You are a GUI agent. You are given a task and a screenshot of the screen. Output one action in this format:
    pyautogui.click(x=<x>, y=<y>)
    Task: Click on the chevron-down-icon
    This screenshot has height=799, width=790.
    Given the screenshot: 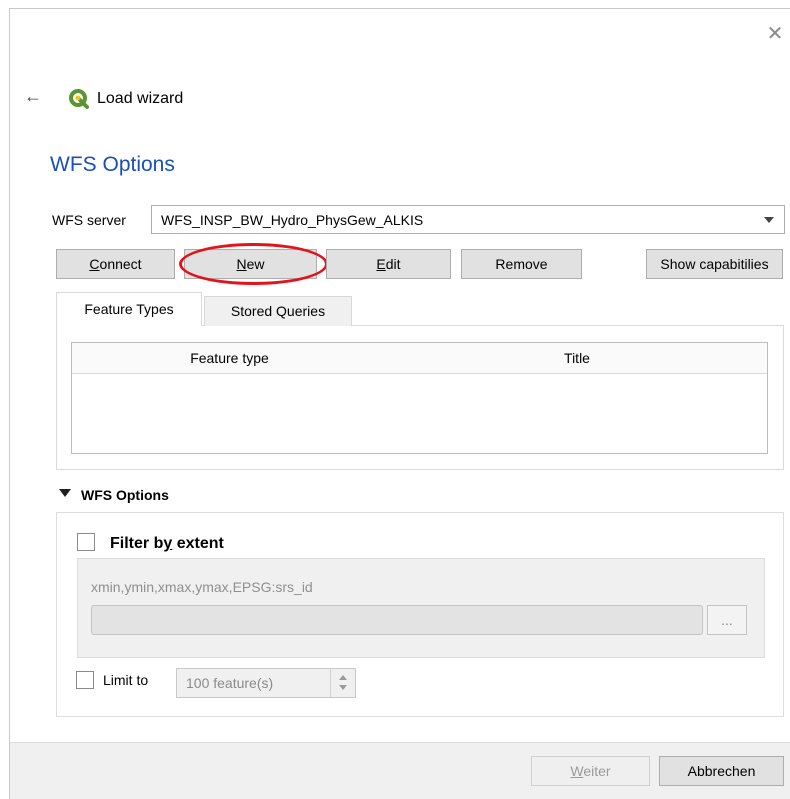 What is the action you would take?
    pyautogui.click(x=769, y=220)
    